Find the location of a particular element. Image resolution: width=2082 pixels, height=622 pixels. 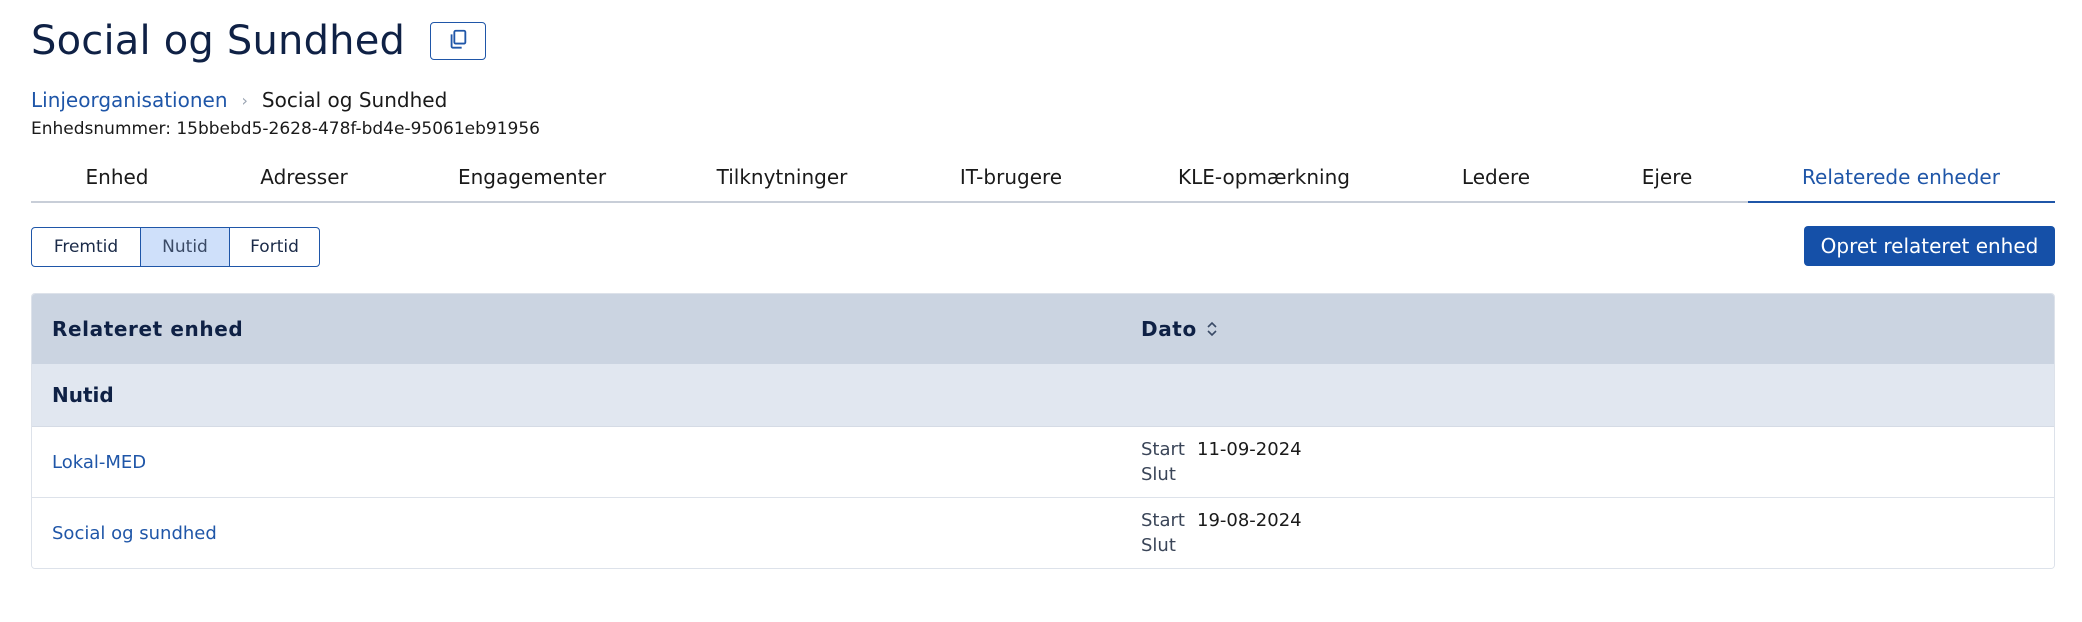

active-tab-indicator is located at coordinates (1901, 202).